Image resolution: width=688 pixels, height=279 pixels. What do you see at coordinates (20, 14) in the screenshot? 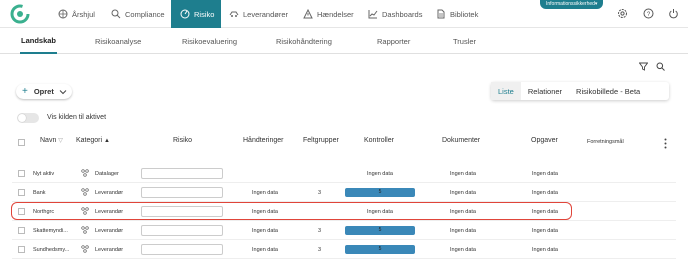
I see `app-logo` at bounding box center [20, 14].